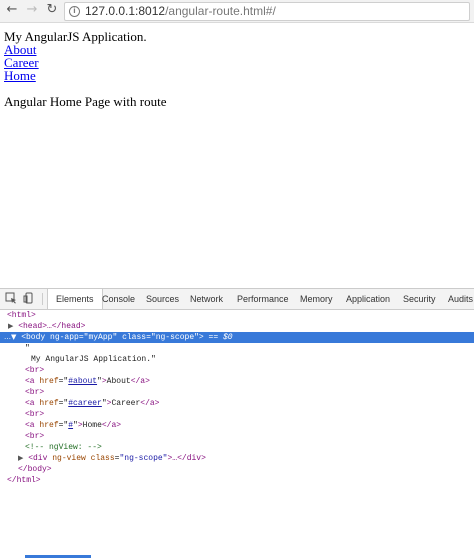 This screenshot has width=474, height=558. I want to click on dom-text-node: My AngularJS Application.", so click(237, 359).